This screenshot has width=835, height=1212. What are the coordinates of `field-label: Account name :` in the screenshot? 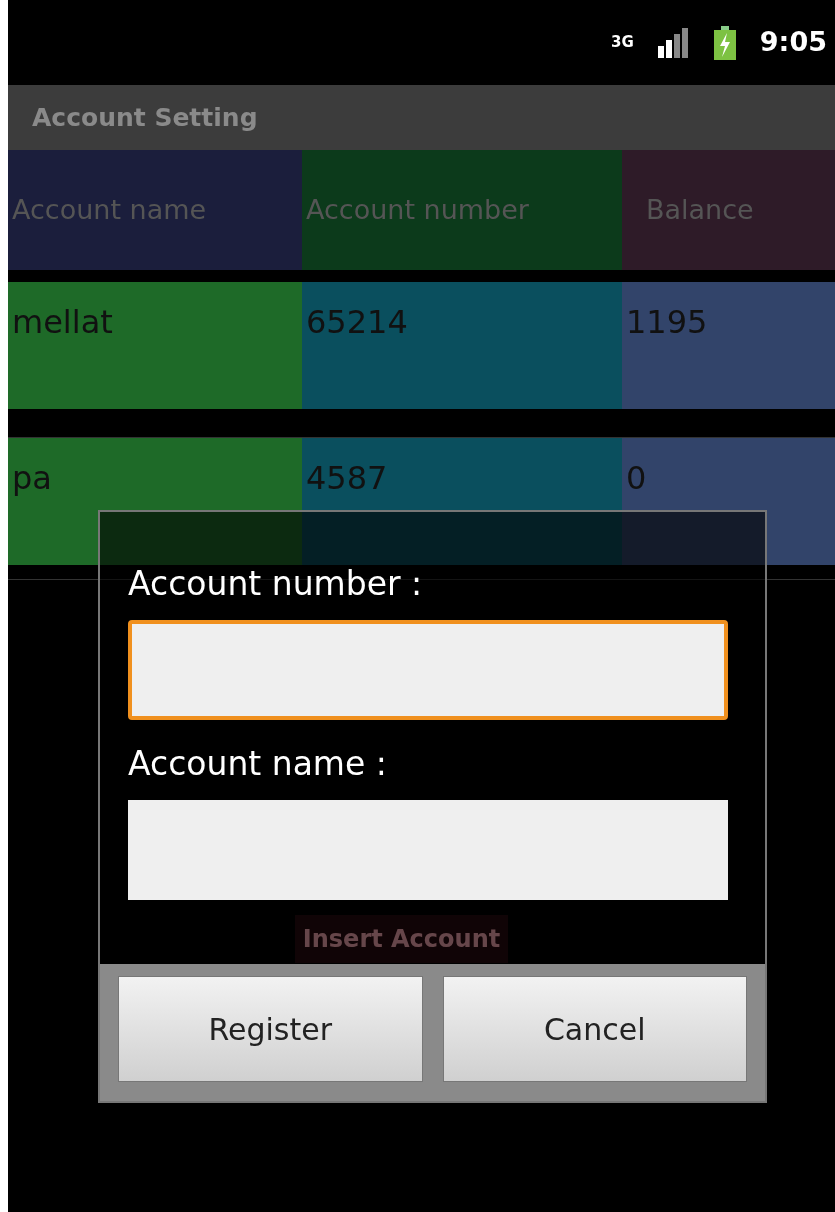 It's located at (258, 764).